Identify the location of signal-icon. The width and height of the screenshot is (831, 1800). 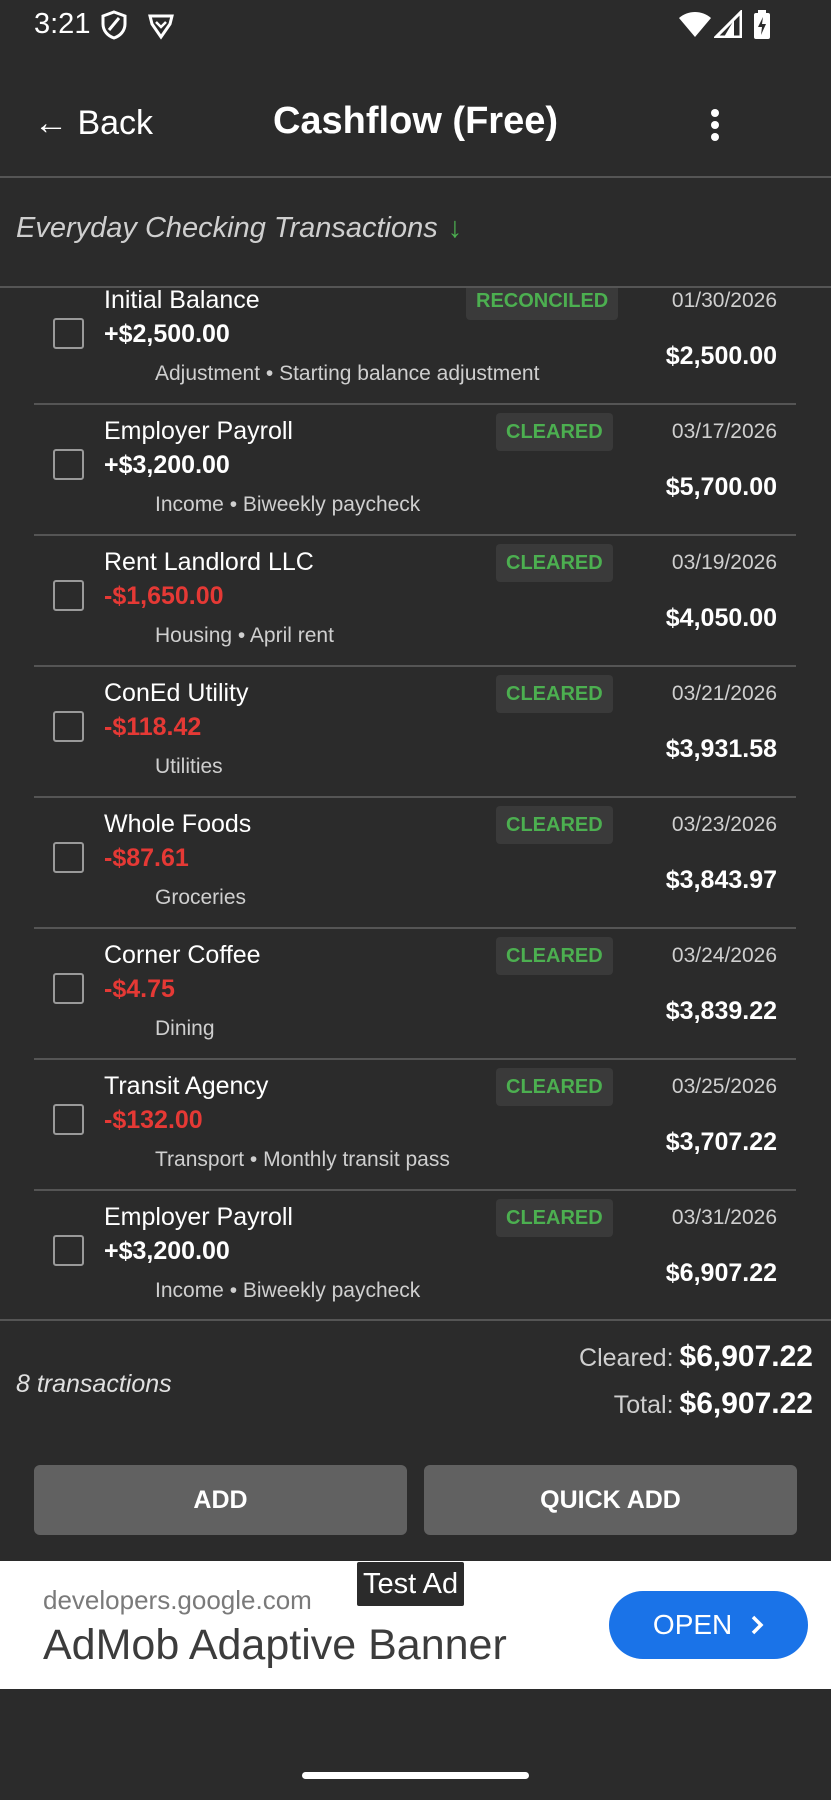
(727, 25).